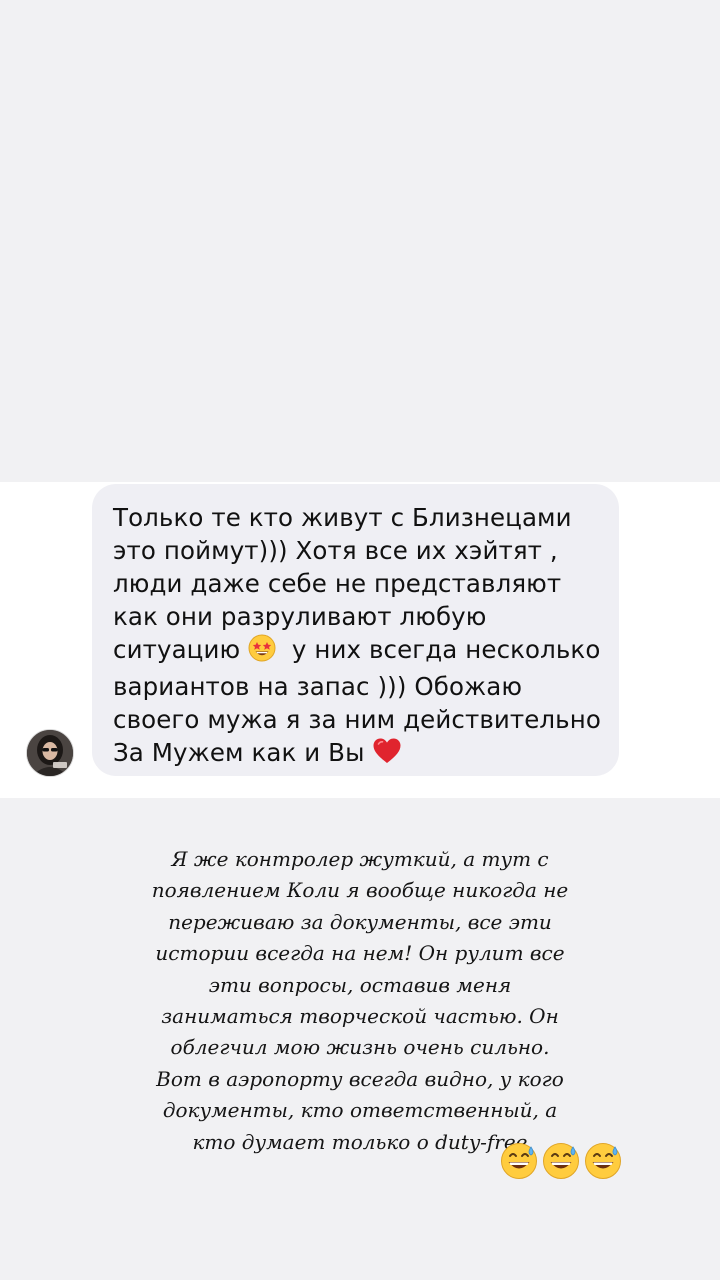 This screenshot has height=1280, width=720. I want to click on message-line-with-emoji: ситуацию у них всегда несколько, so click(360, 651).